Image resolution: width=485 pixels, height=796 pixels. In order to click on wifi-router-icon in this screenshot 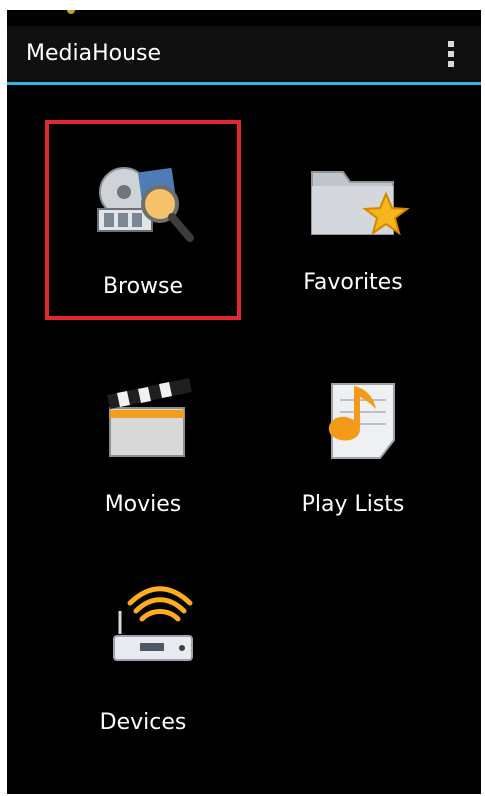, I will do `click(153, 623)`.